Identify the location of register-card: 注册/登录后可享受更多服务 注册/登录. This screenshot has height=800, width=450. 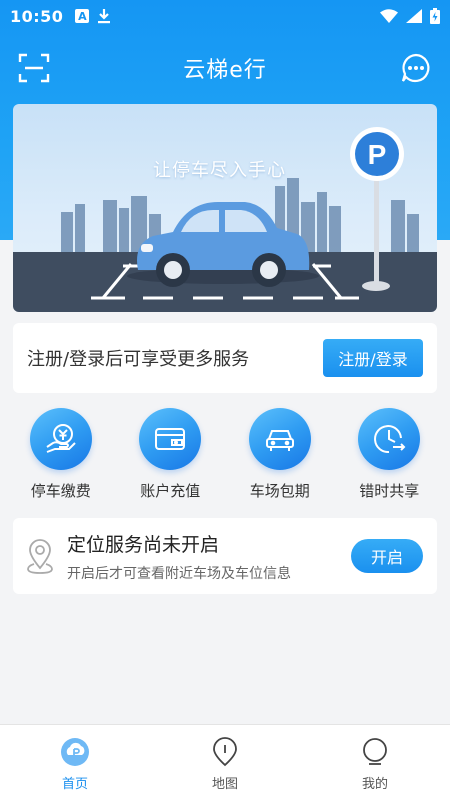
(225, 358).